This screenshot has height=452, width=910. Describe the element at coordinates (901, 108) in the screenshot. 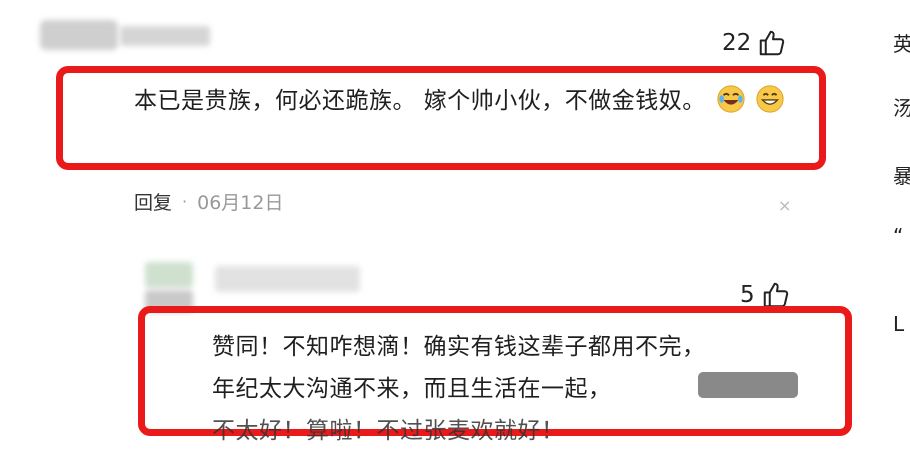

I see `edge-char: 汤` at that location.